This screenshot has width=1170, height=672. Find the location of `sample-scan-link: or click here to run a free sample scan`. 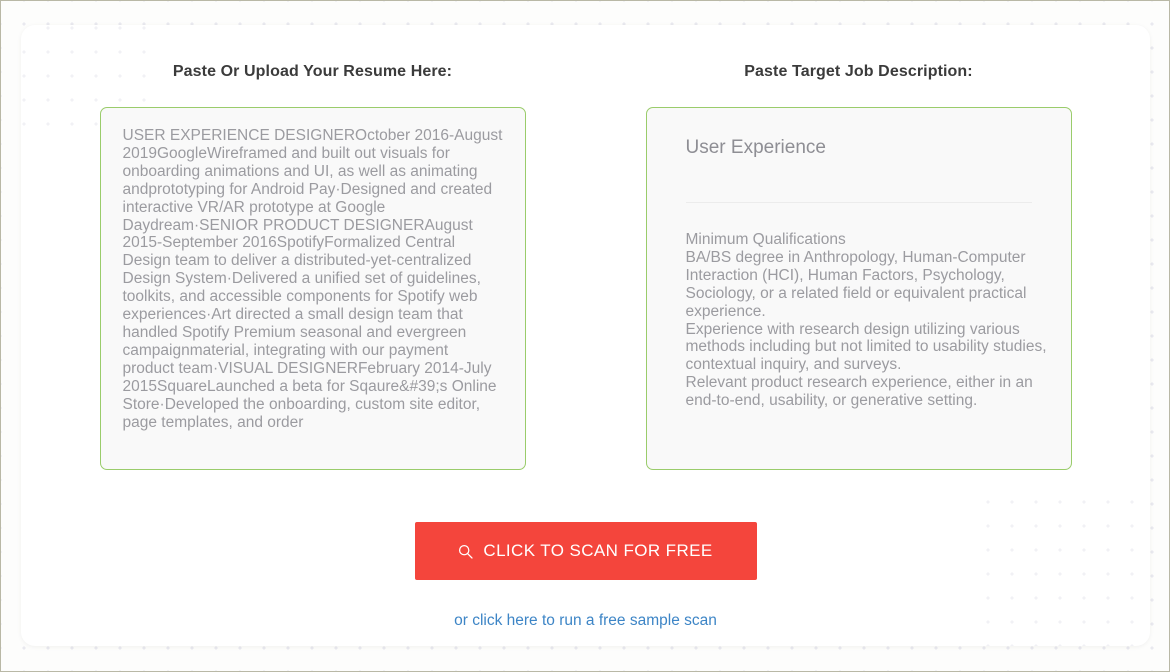

sample-scan-link: or click here to run a free sample scan is located at coordinates (585, 621).